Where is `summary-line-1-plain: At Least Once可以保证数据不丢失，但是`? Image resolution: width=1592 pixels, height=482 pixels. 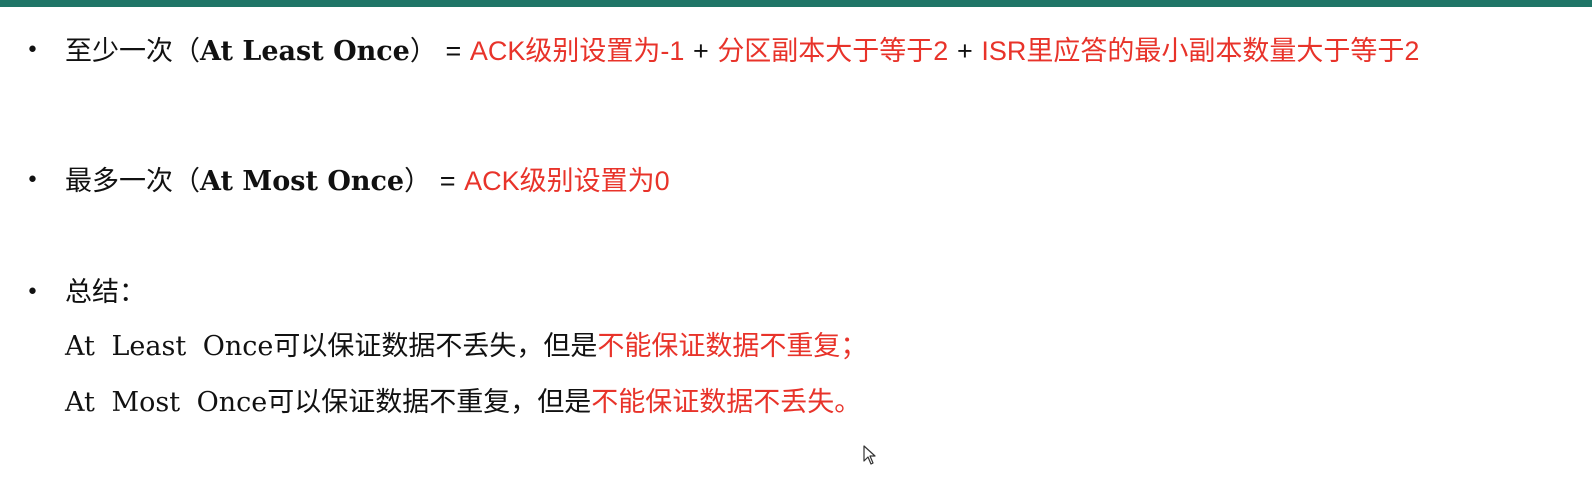
summary-line-1-plain: At Least Once可以保证数据不丢失，但是 is located at coordinates (331, 346).